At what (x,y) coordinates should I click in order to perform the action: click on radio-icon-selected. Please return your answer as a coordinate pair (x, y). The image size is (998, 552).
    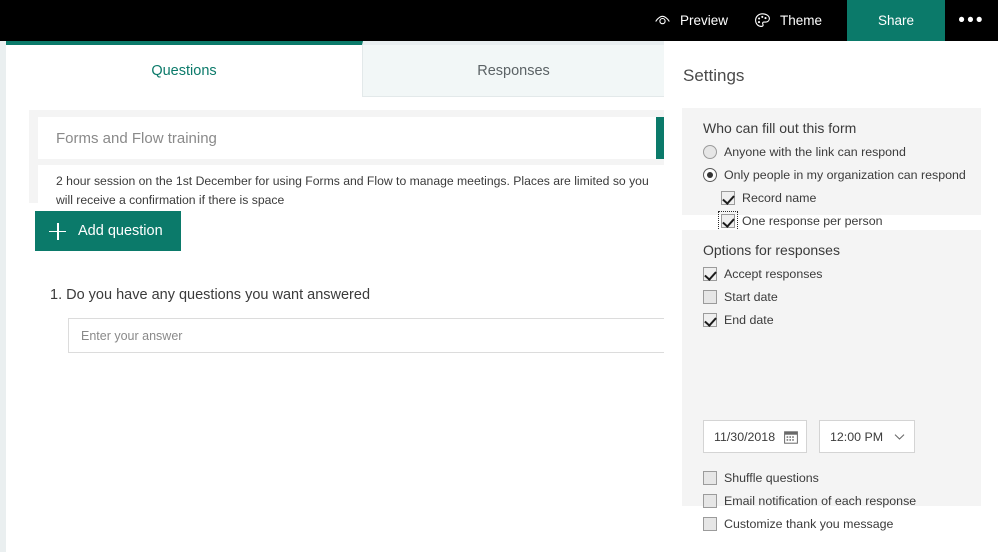
    Looking at the image, I should click on (710, 175).